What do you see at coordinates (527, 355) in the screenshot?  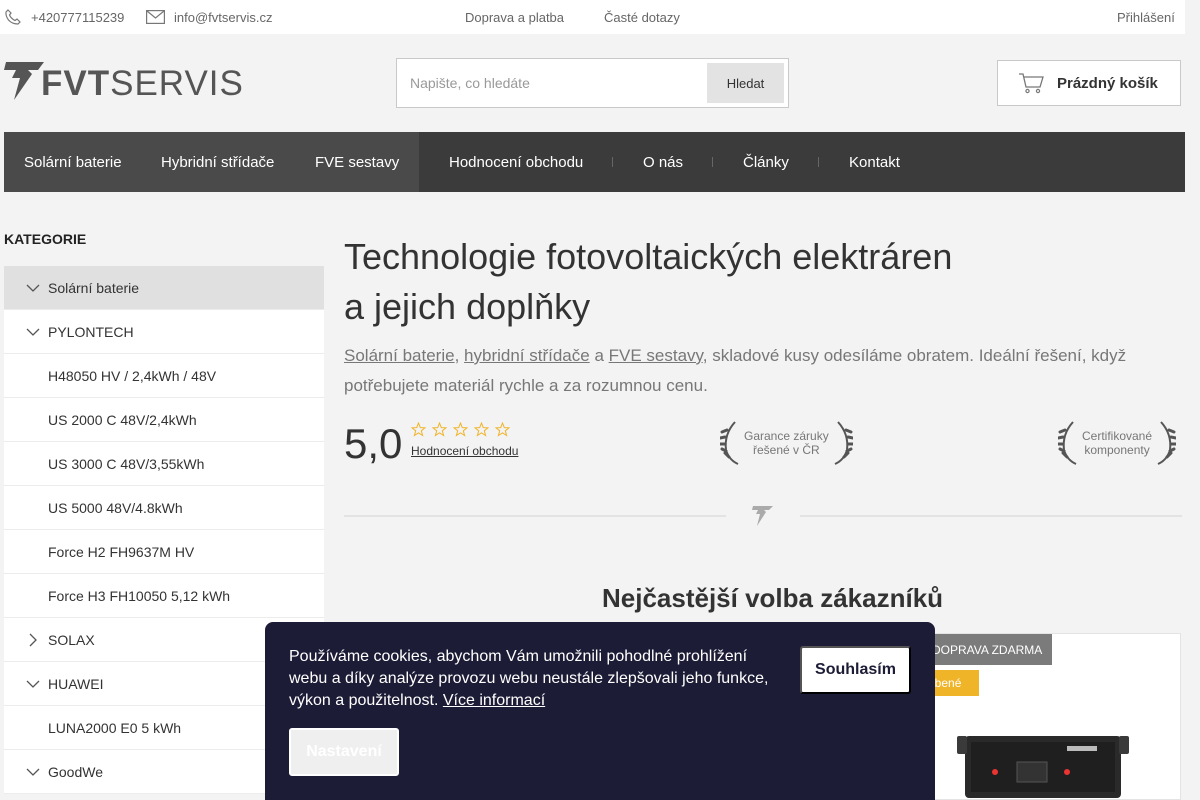 I see `intro-link-inverters: hybridní střídače` at bounding box center [527, 355].